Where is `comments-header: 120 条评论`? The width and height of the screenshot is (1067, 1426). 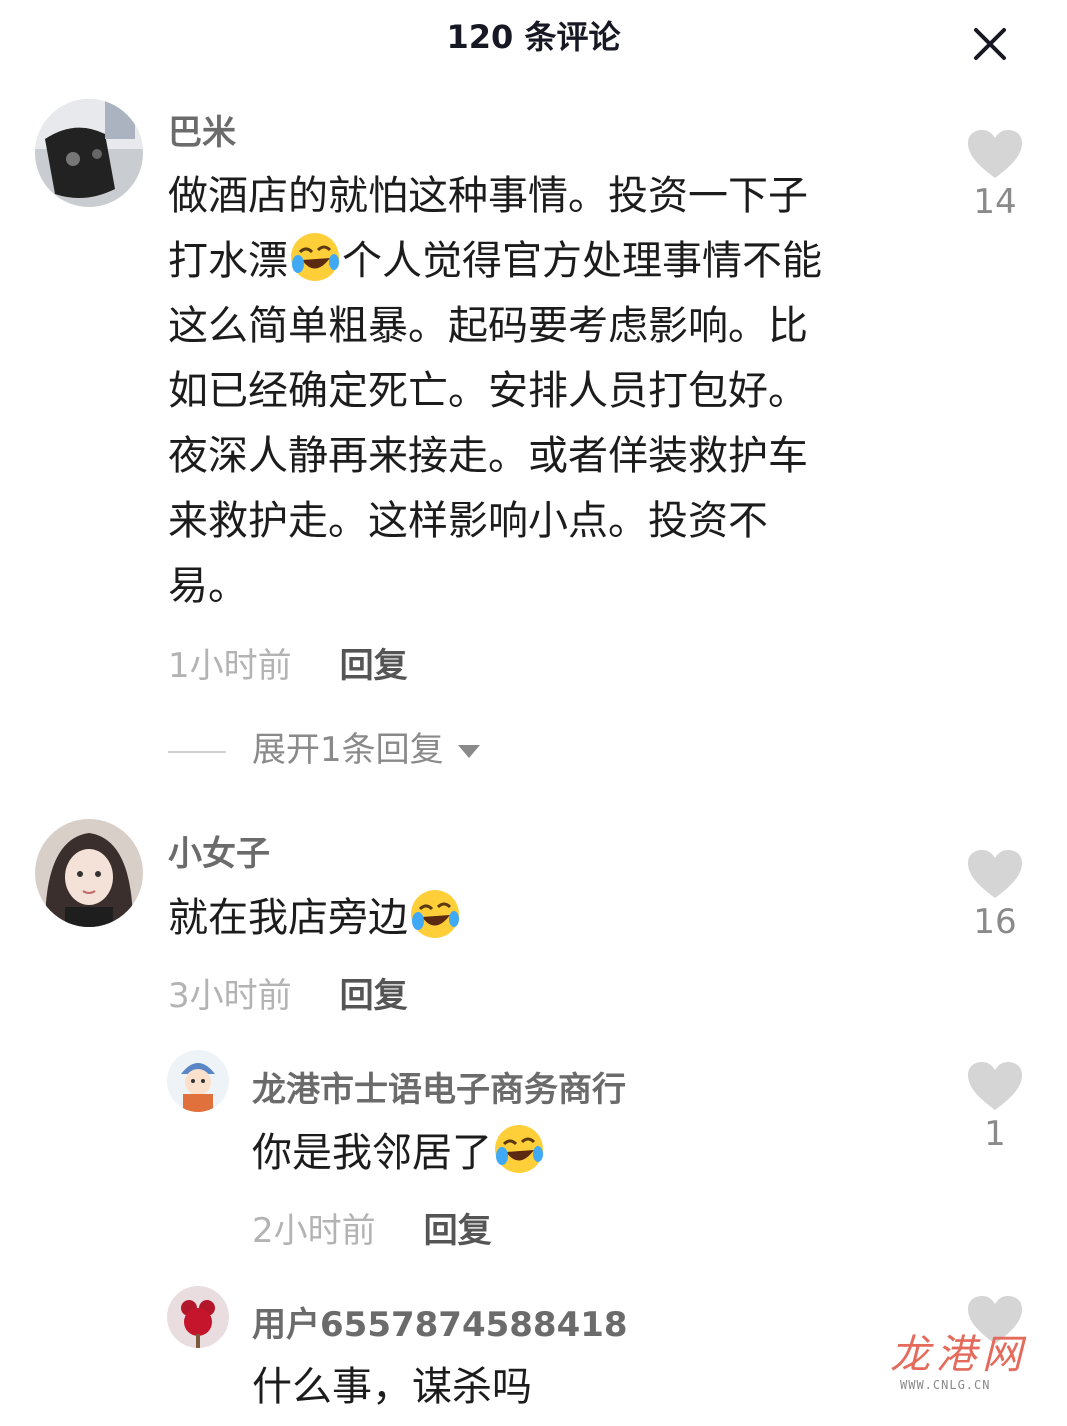 comments-header: 120 条评论 is located at coordinates (533, 40).